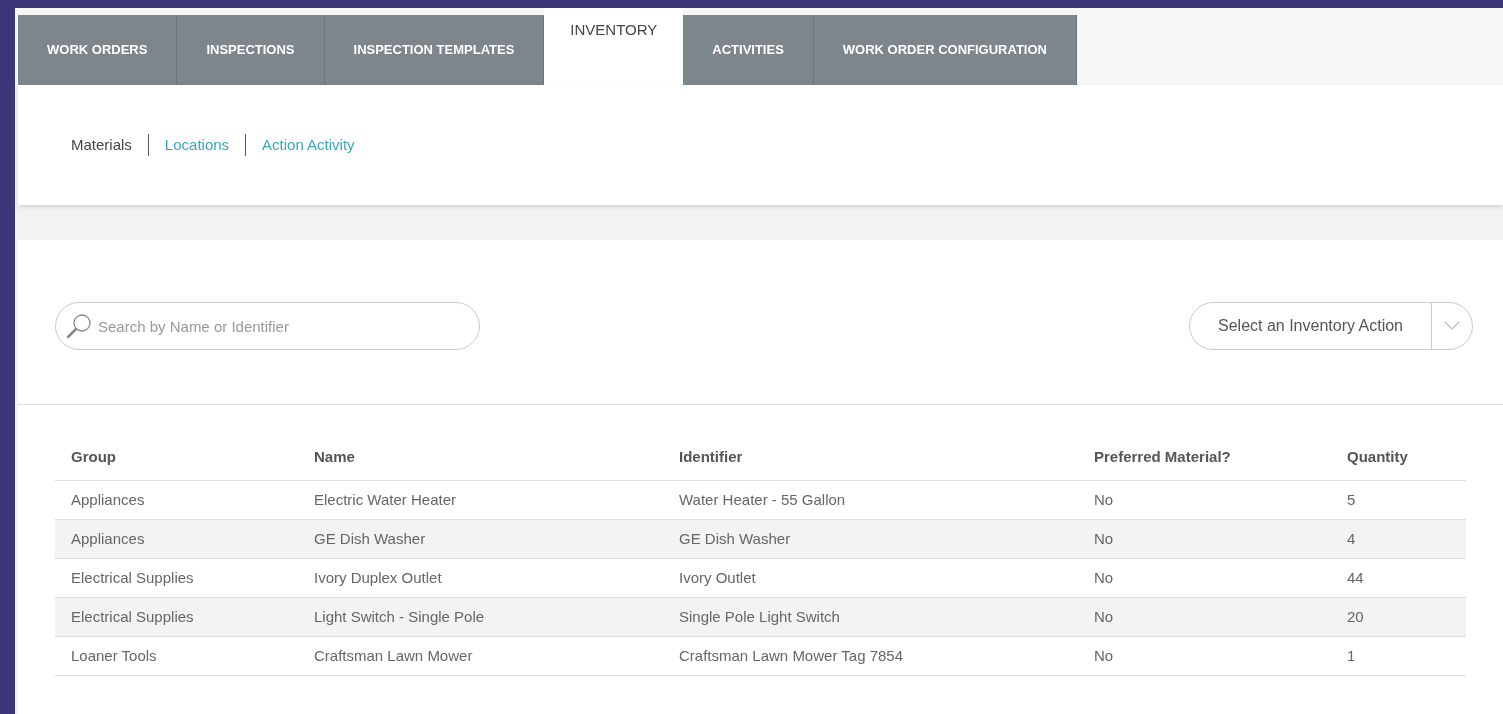 This screenshot has height=714, width=1503. Describe the element at coordinates (1355, 616) in the screenshot. I see `table-cell-text: 20` at that location.